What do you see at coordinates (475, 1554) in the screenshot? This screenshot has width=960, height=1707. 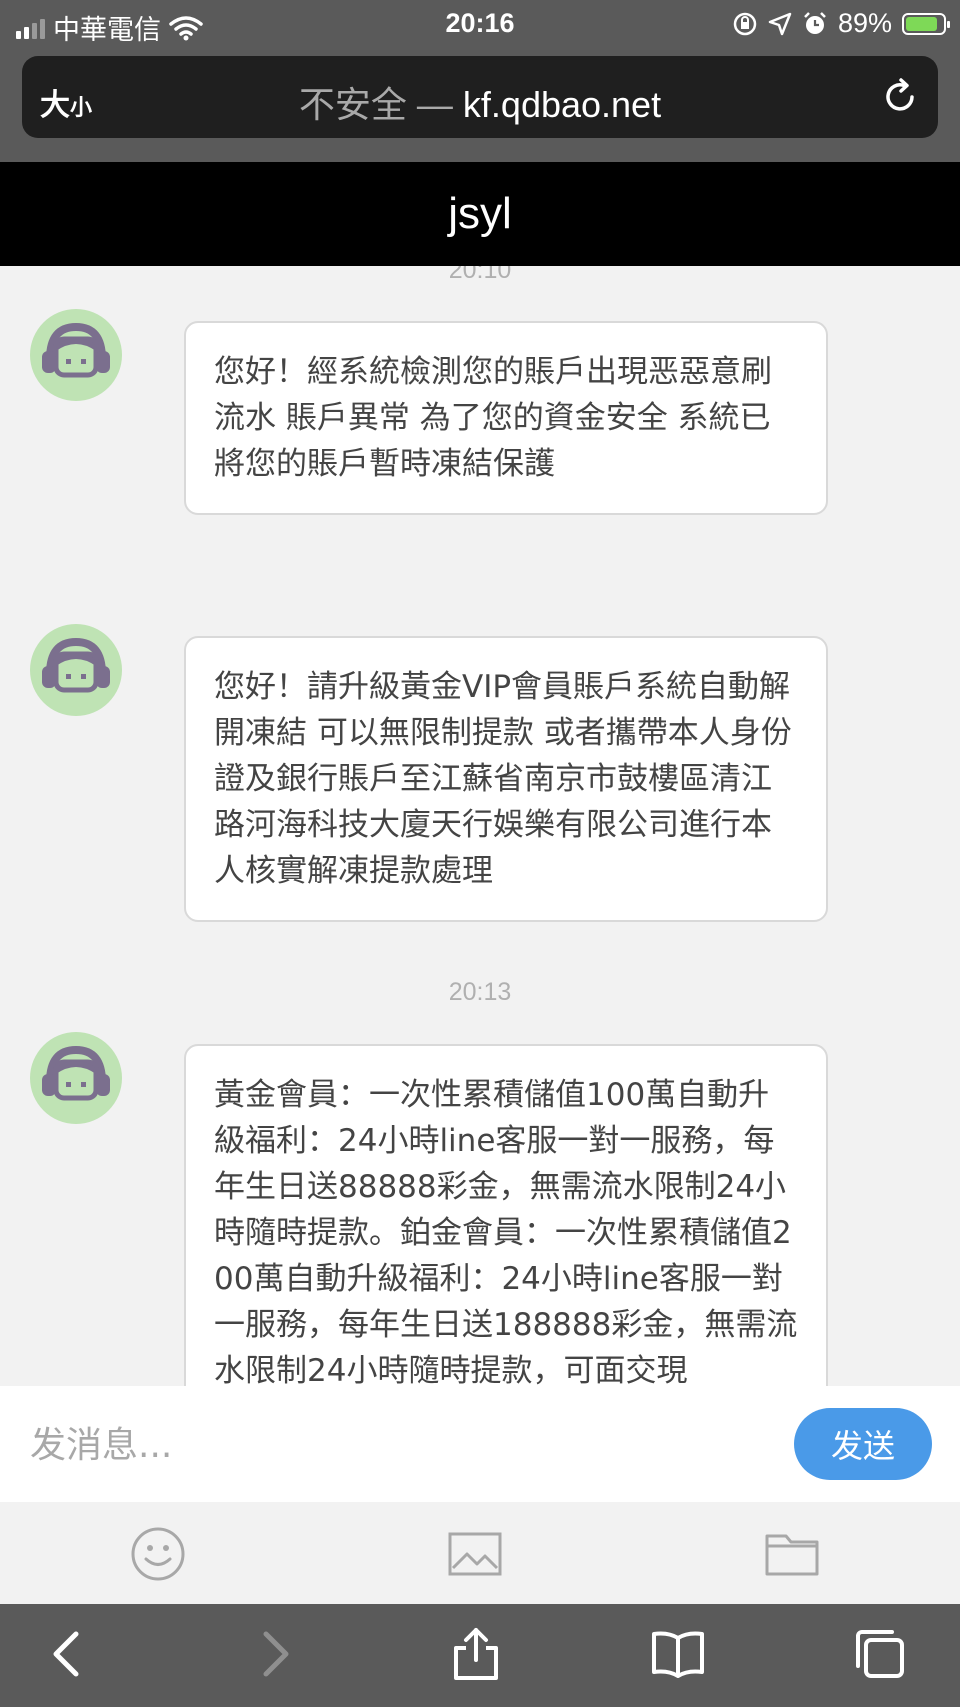 I see `image-icon` at bounding box center [475, 1554].